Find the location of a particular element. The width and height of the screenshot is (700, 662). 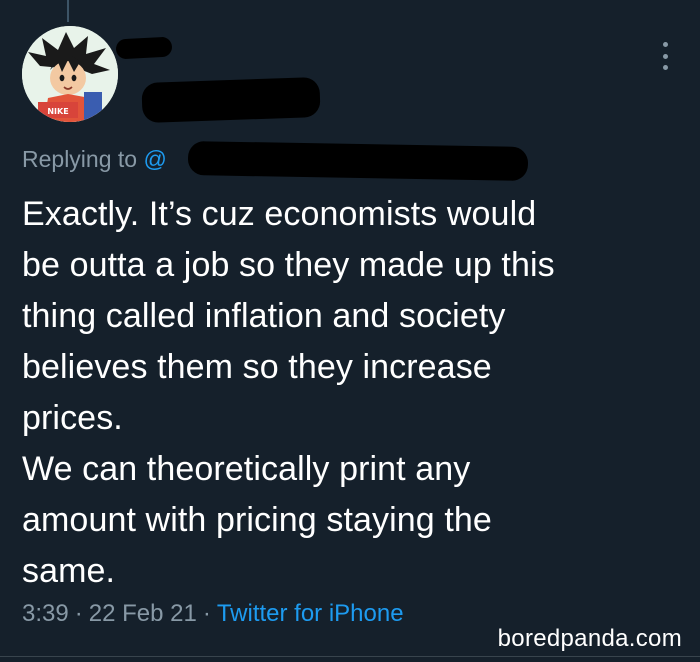

tweet-date: 22 Feb 21 is located at coordinates (143, 613).